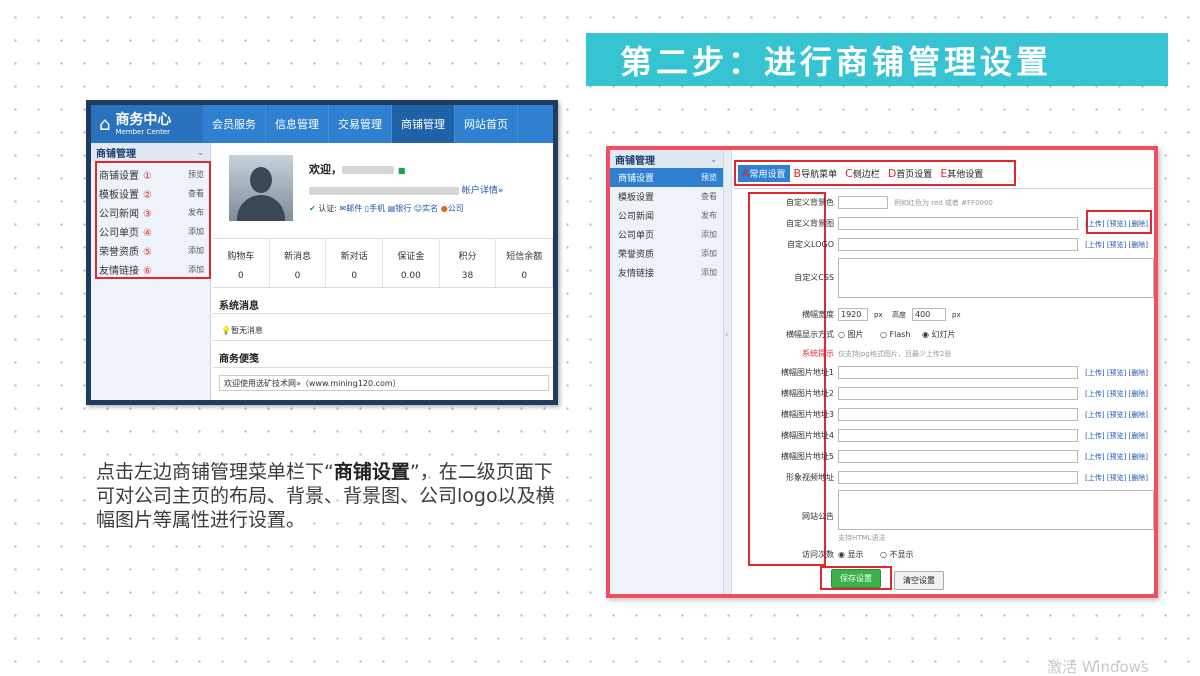 Image resolution: width=1200 pixels, height=676 pixels. I want to click on form-row-sys-tip: 系统提示 仅支持jpg格式图片，且最少上传2张, so click(877, 353).